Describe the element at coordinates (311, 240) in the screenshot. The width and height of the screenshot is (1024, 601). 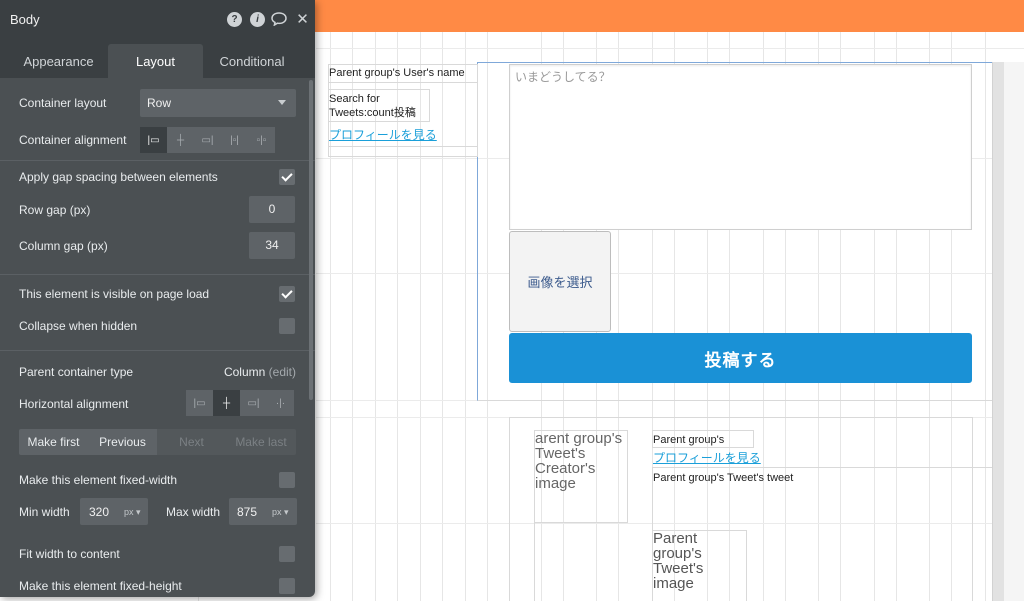
I see `panel-scrollbar` at that location.